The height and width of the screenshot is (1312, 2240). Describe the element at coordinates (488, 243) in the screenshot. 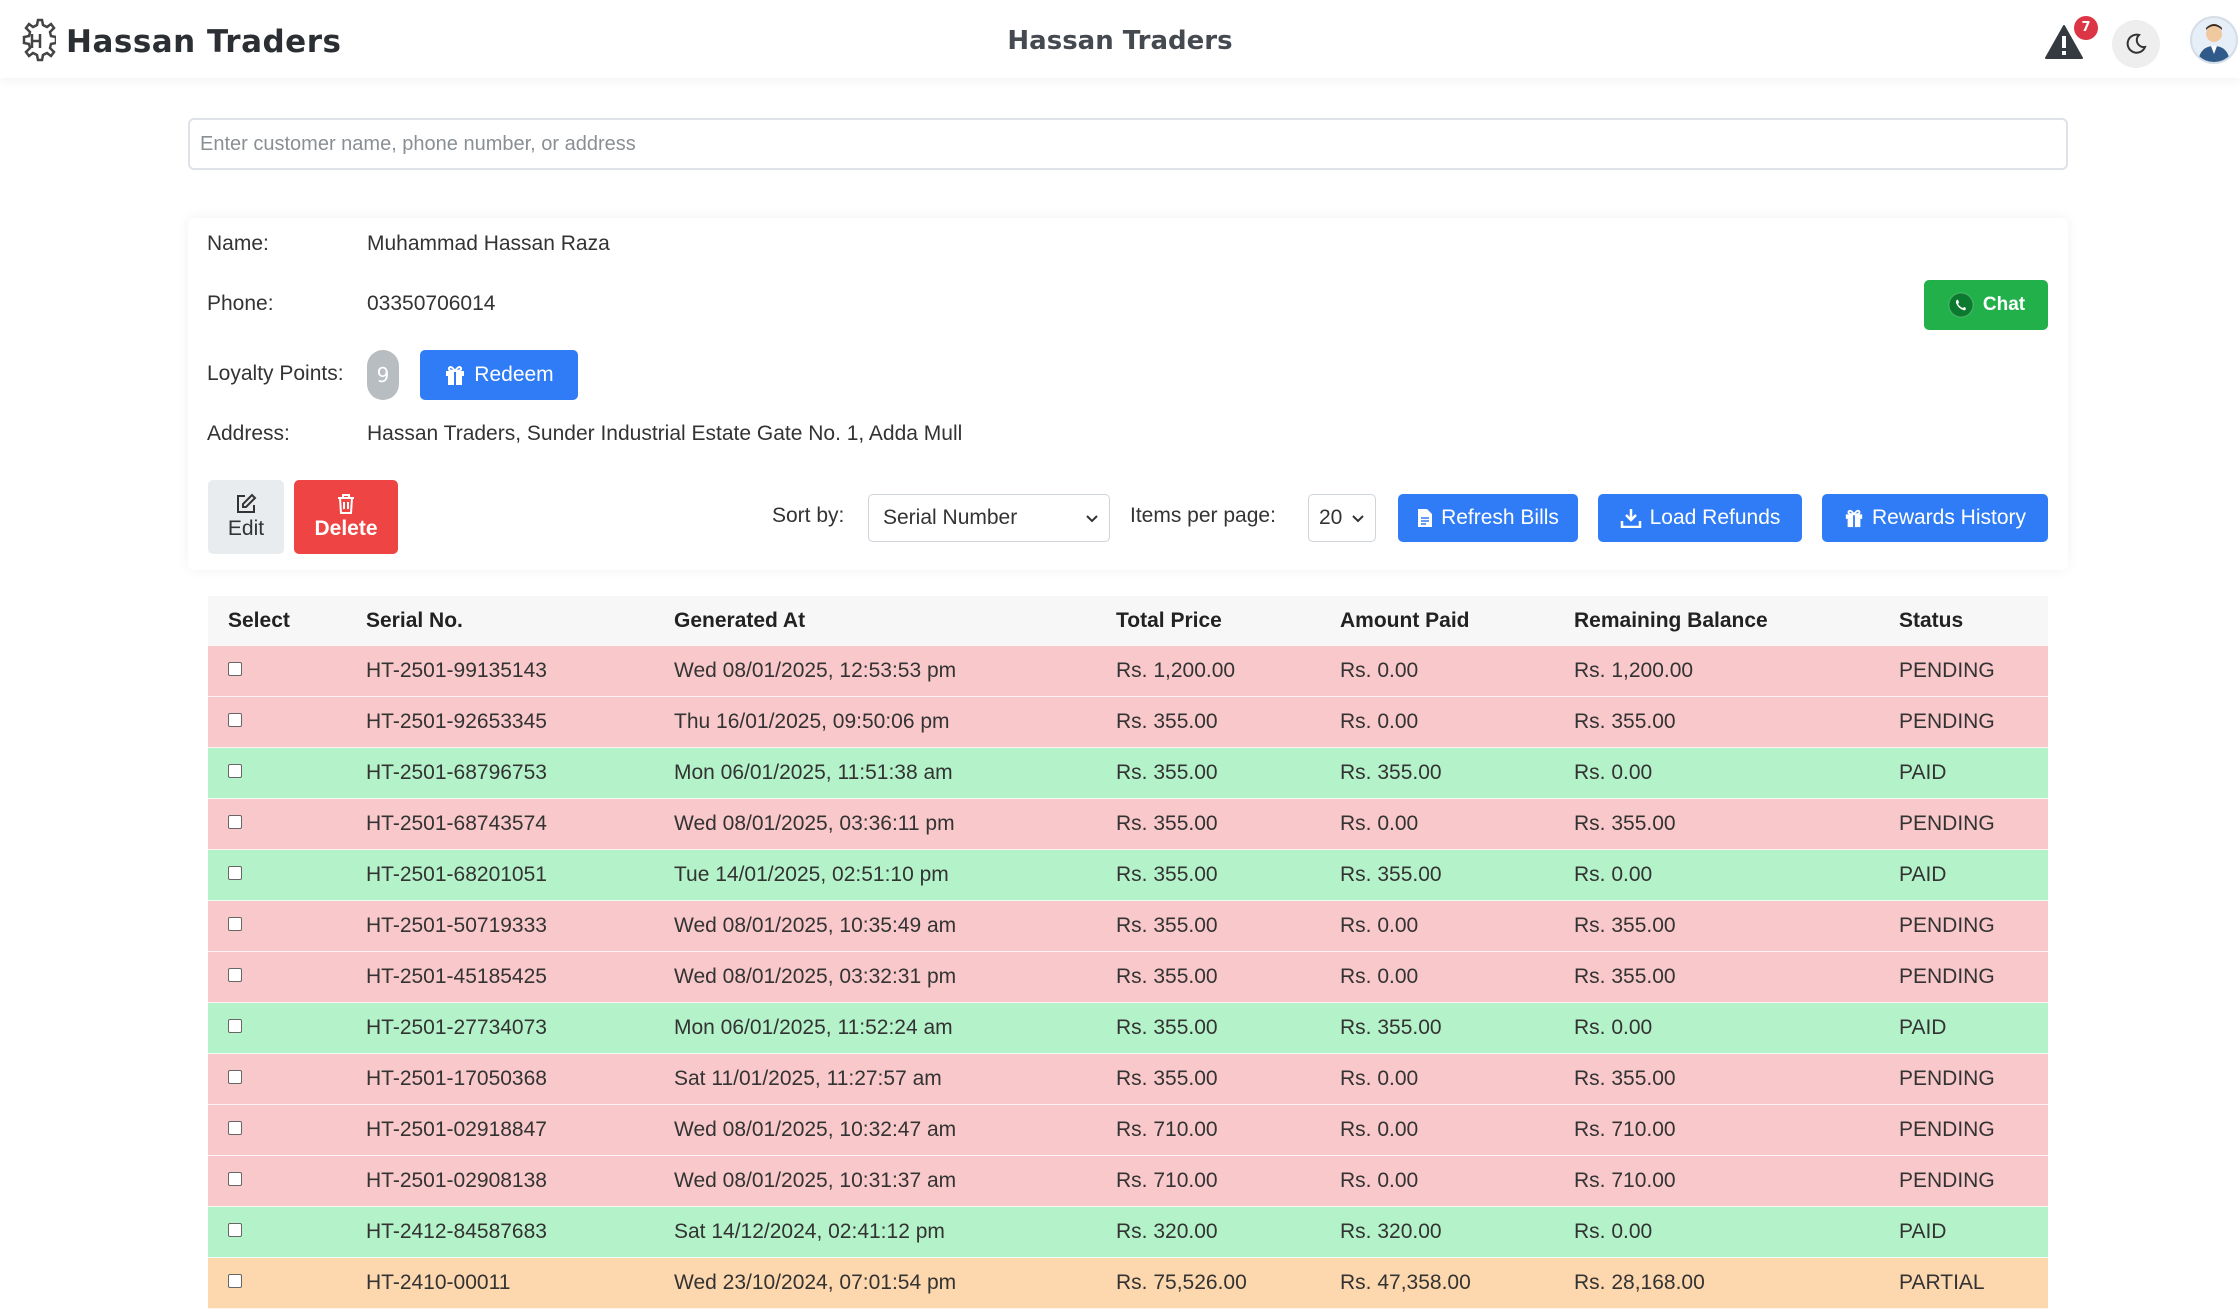

I see `customer-name: Muhammad Hassan Raza` at that location.